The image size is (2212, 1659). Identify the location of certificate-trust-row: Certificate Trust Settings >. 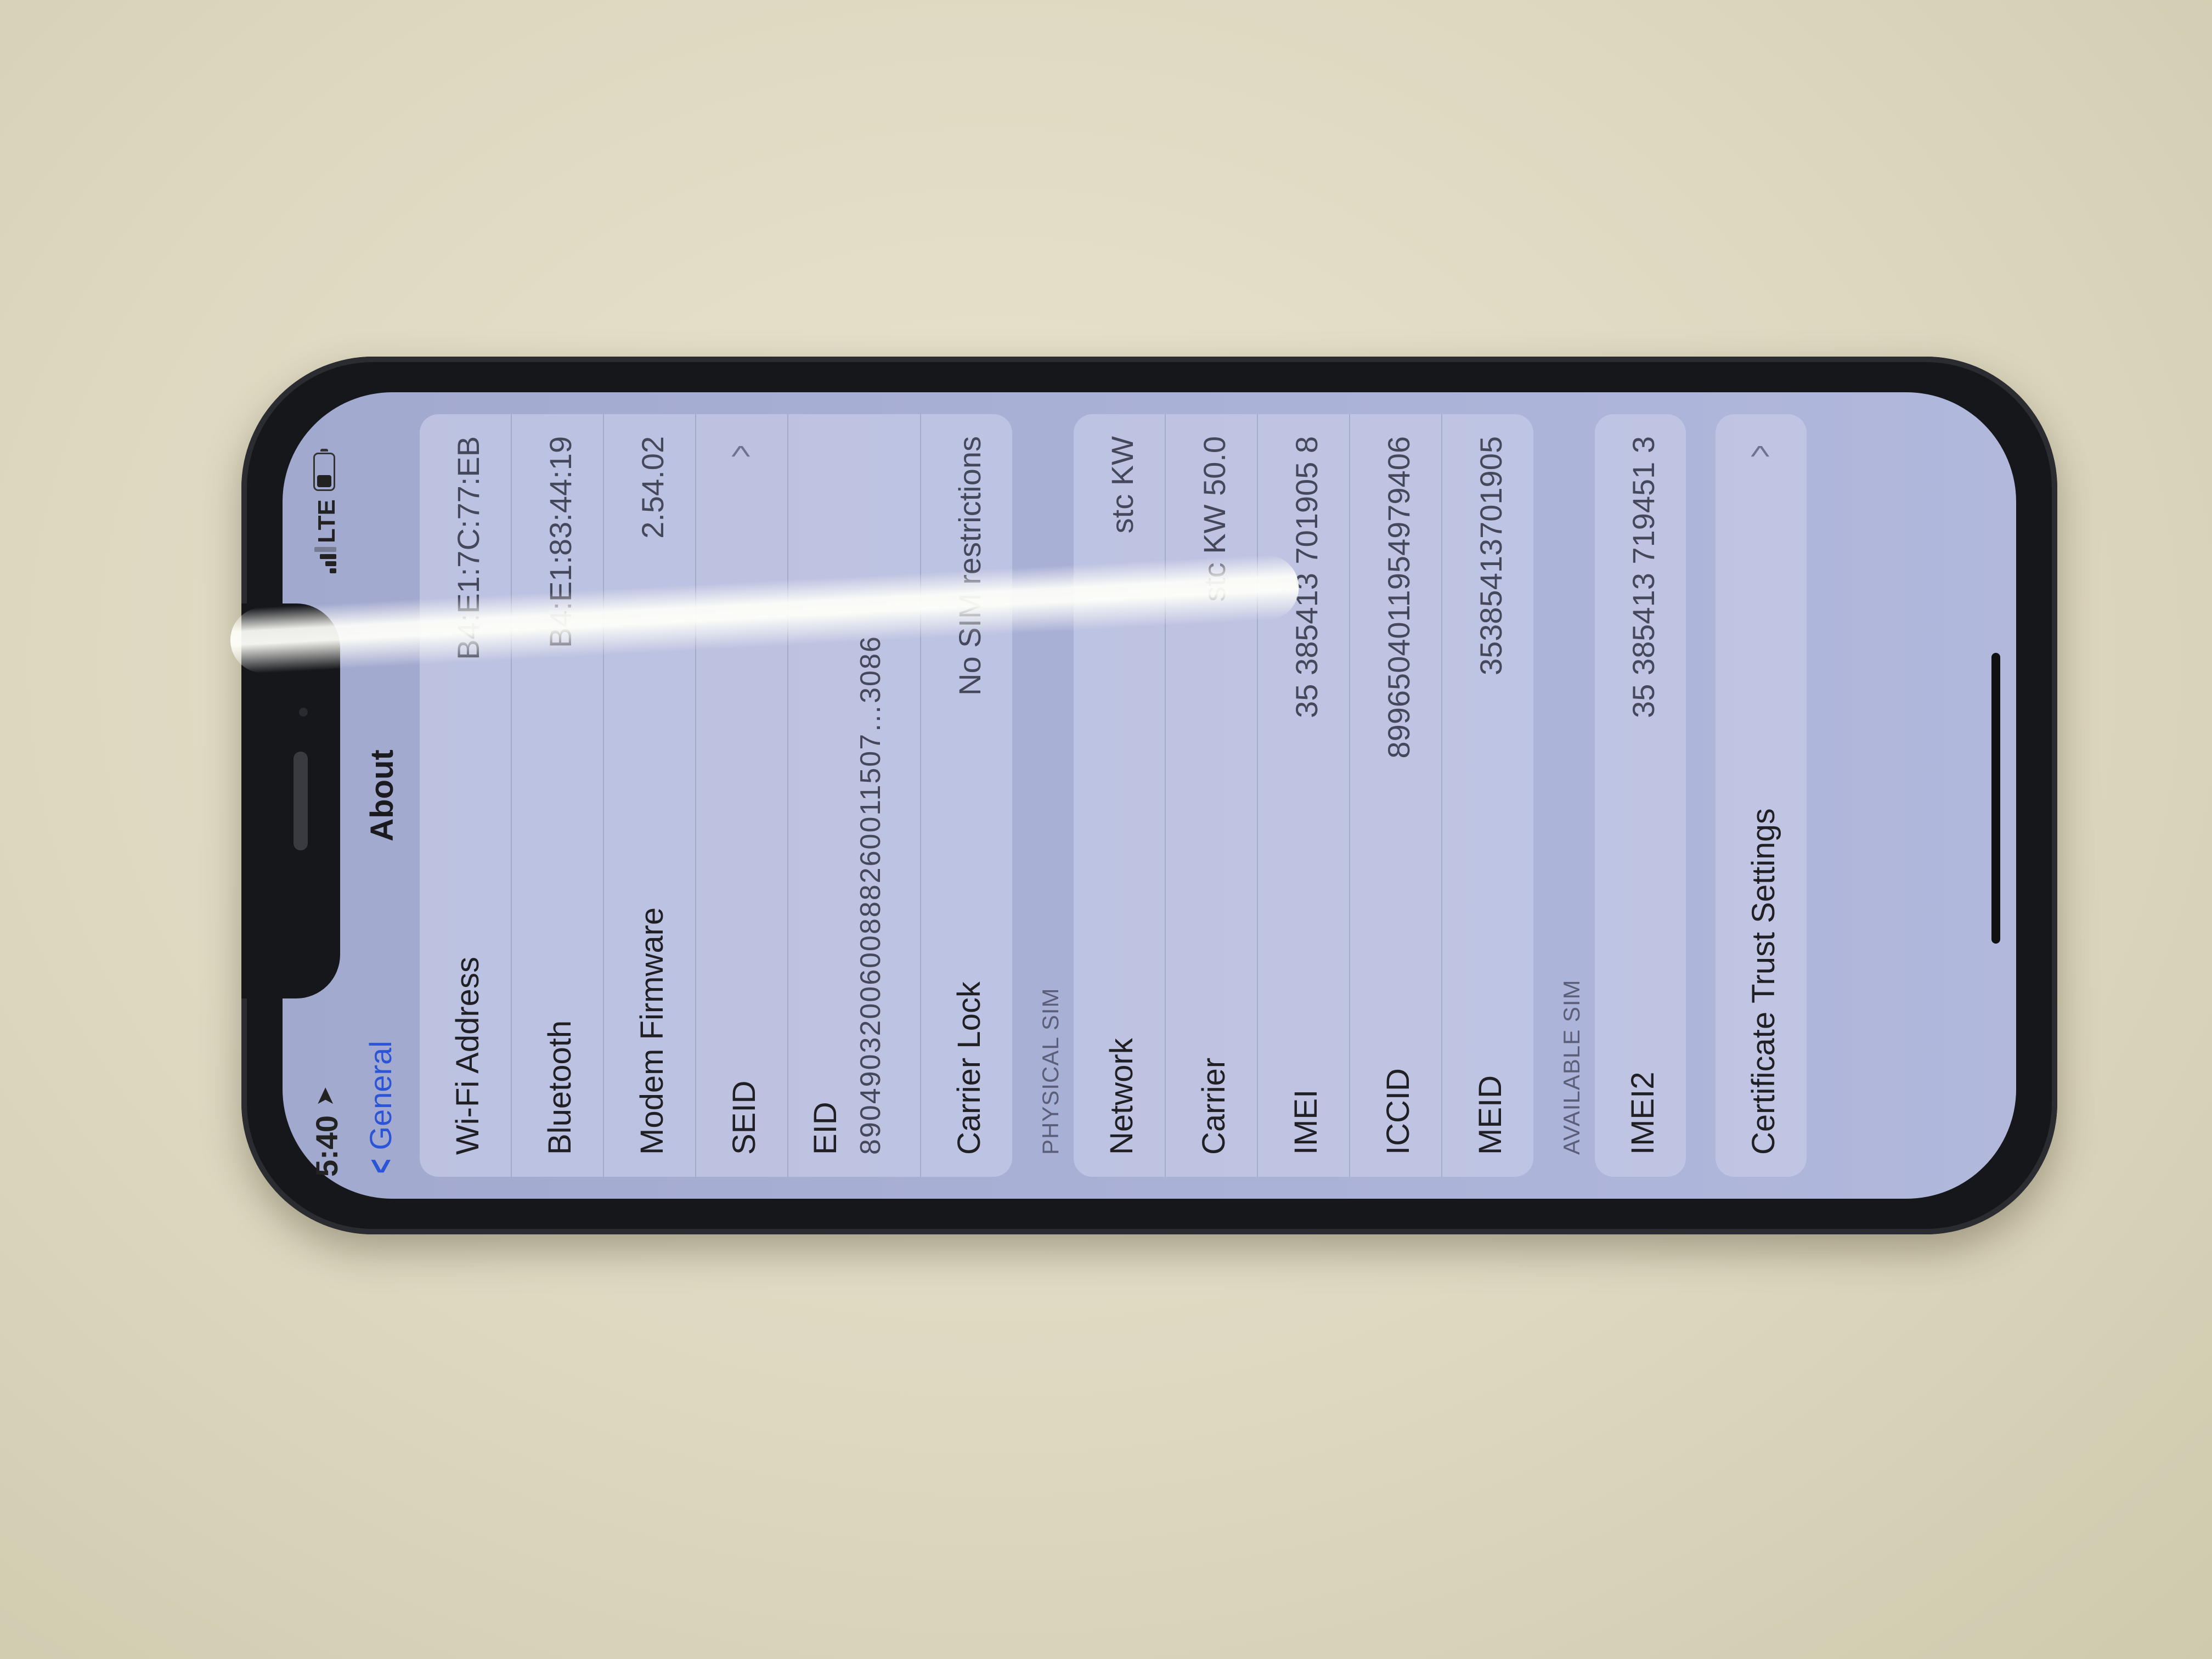
(1761, 795).